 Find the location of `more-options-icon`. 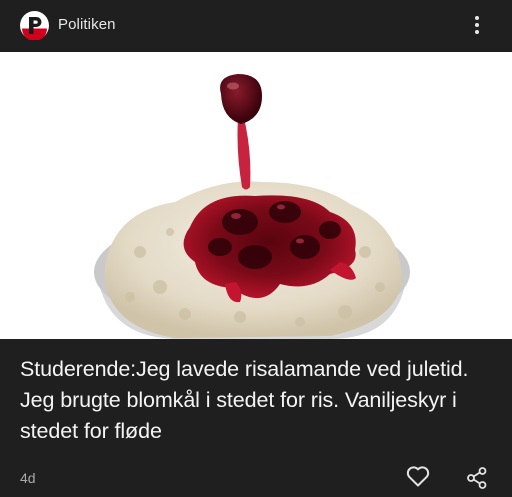

more-options-icon is located at coordinates (477, 26).